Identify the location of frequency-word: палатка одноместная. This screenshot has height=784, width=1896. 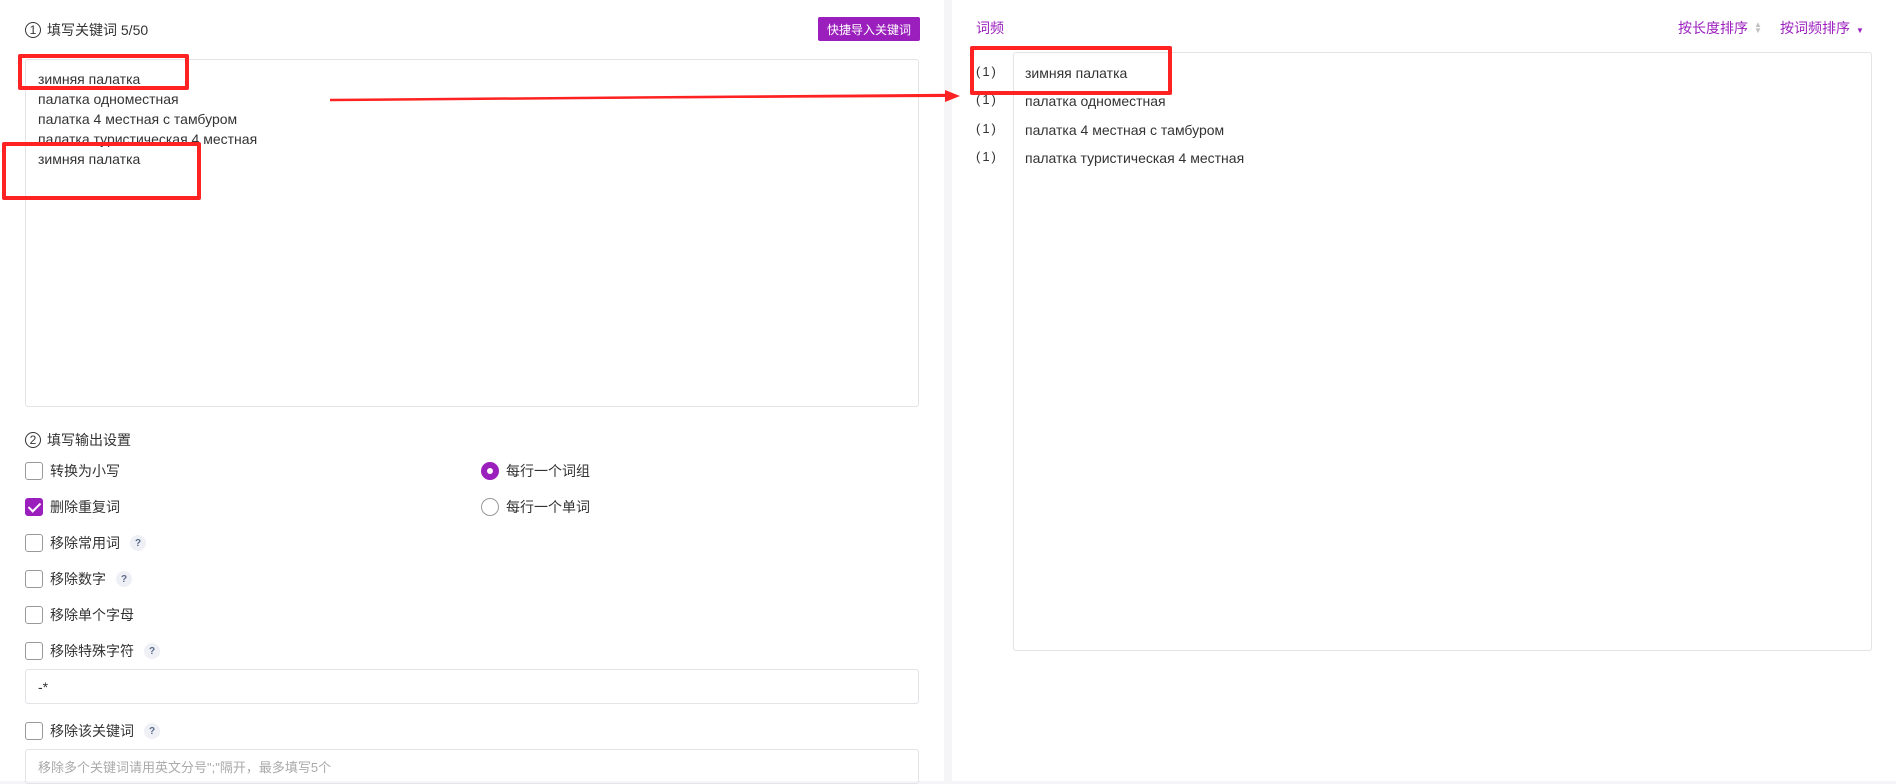
(1095, 101).